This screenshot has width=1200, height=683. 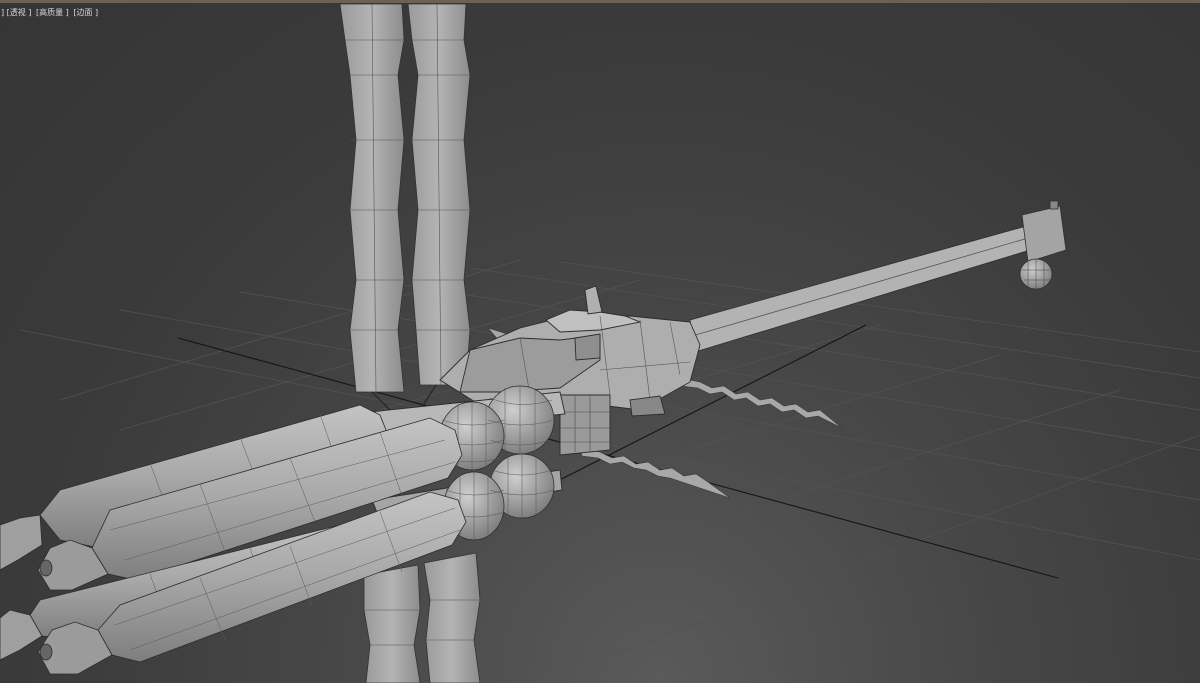 I want to click on spike-antenna-lower, so click(x=655, y=473).